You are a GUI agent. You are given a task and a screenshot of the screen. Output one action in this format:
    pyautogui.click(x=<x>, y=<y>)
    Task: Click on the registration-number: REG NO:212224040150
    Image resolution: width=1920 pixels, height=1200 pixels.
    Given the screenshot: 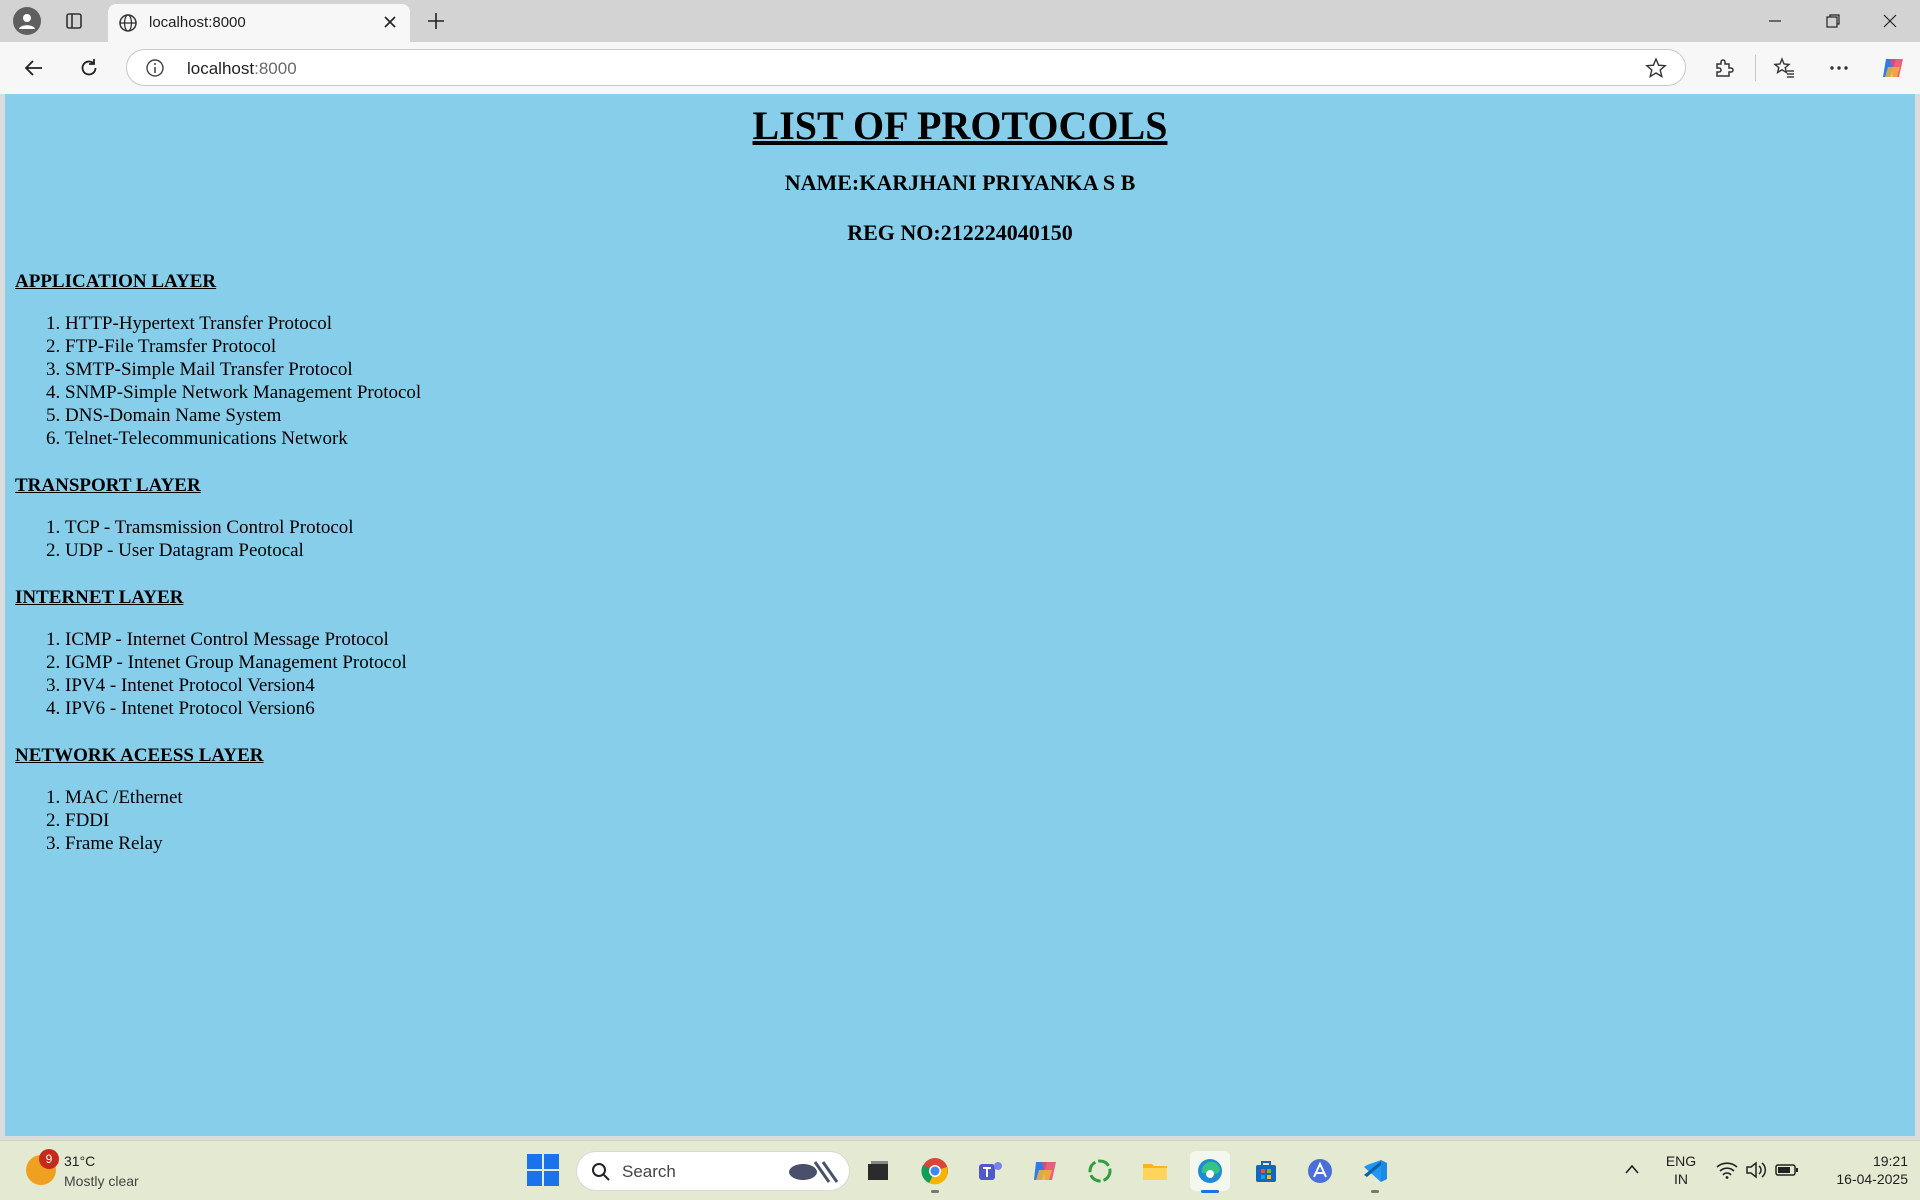 What is the action you would take?
    pyautogui.click(x=960, y=232)
    